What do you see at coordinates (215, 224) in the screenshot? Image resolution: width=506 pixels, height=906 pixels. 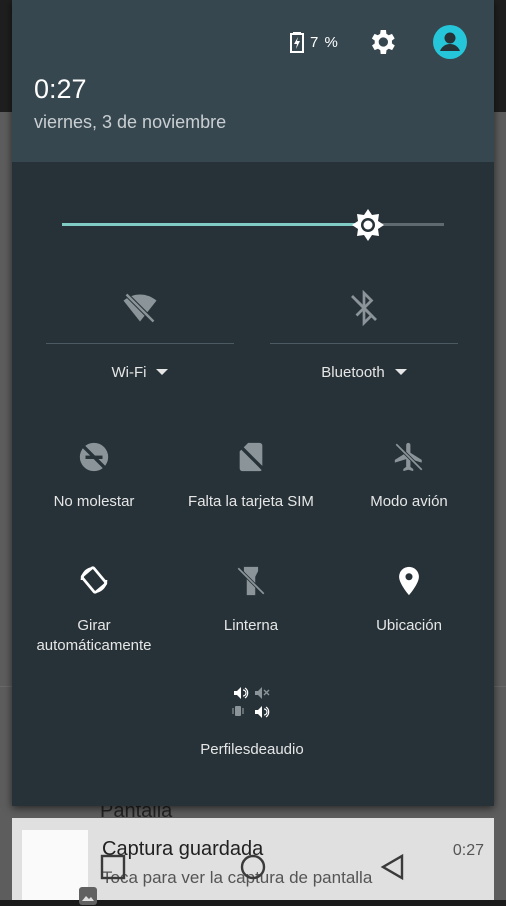 I see `brightness-fill` at bounding box center [215, 224].